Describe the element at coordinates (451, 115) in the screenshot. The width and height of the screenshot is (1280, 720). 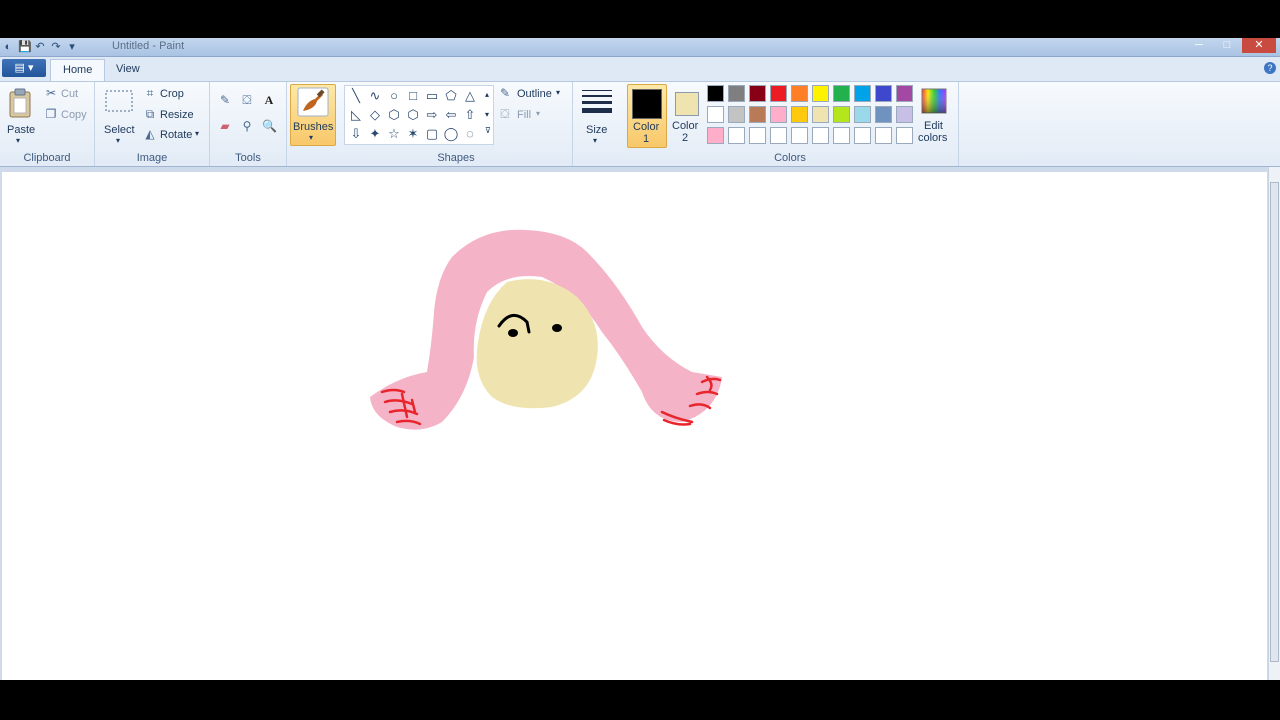
I see `shape-option: ⇦` at that location.